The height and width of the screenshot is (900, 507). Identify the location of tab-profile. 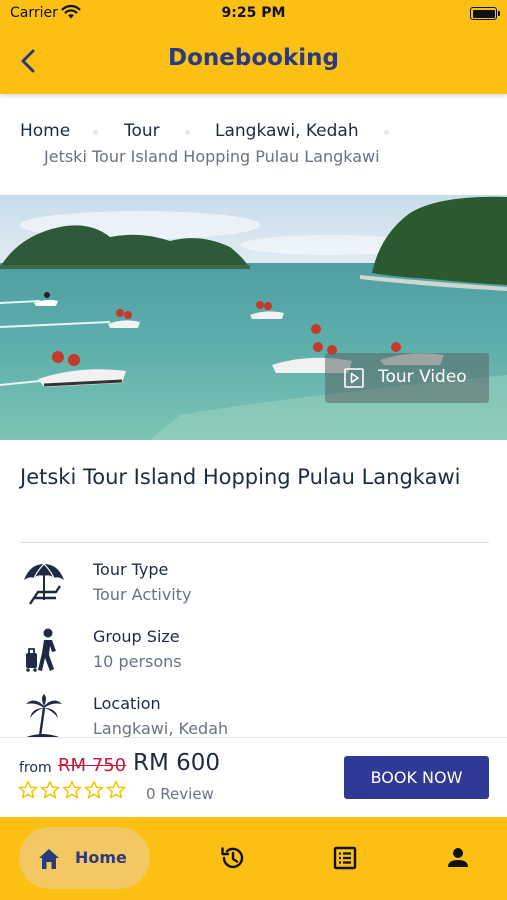
(458, 858).